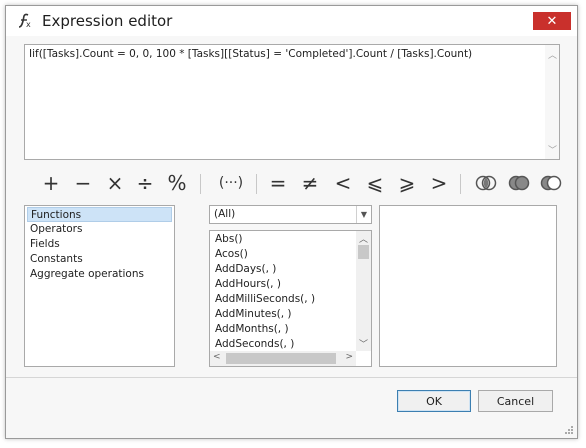  I want to click on equal-icon: =, so click(278, 183).